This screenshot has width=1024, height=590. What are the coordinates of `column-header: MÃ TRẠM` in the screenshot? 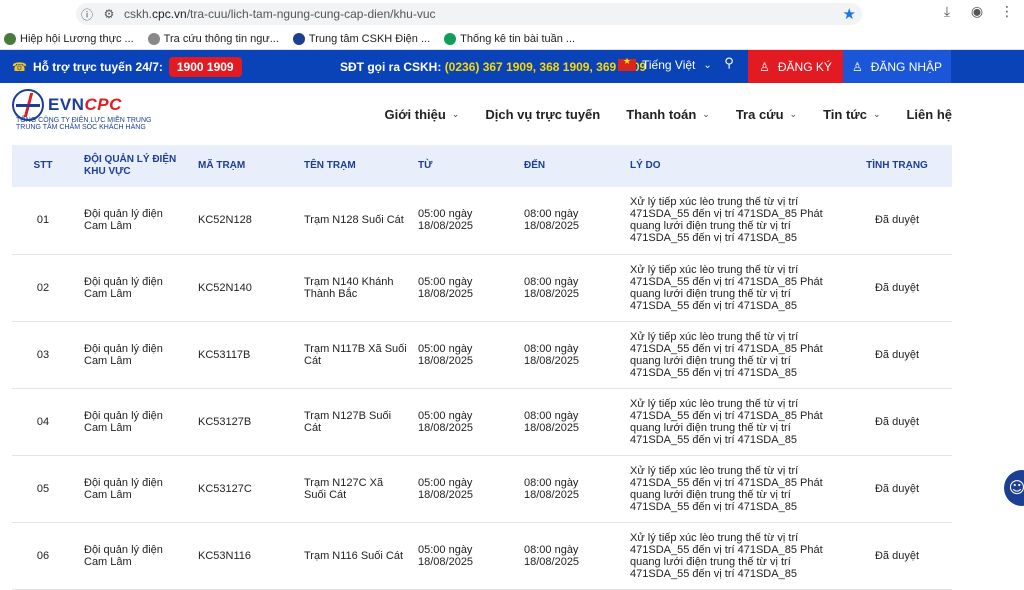 It's located at (222, 165).